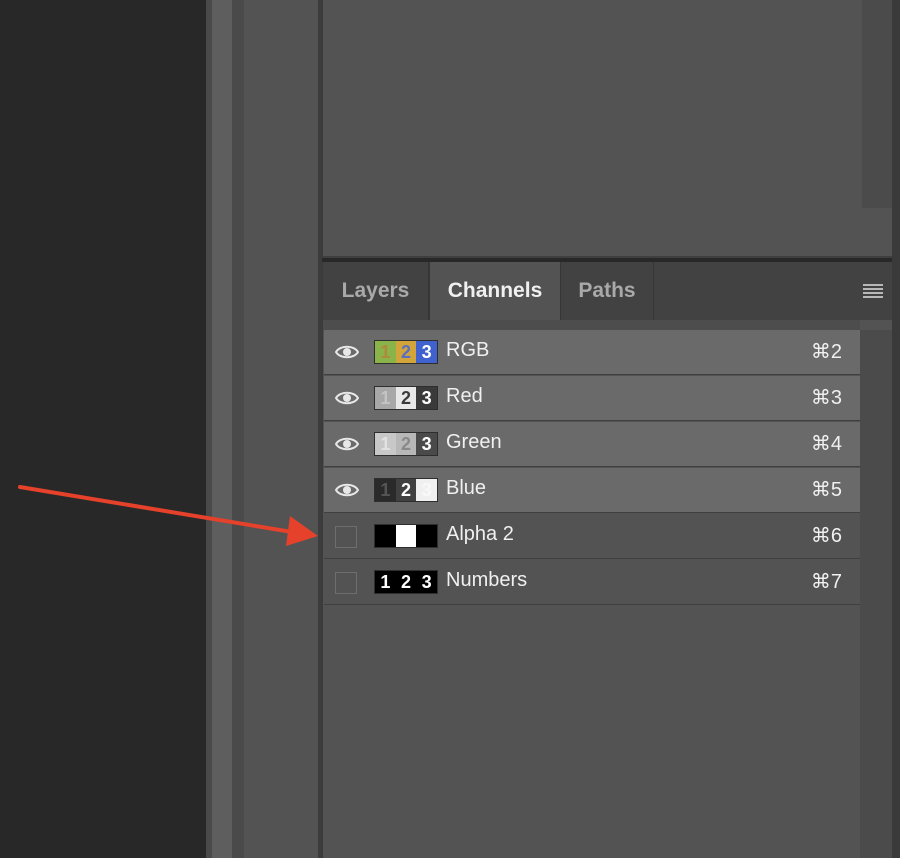 The image size is (900, 858). What do you see at coordinates (222, 429) in the screenshot?
I see `left-strip-light` at bounding box center [222, 429].